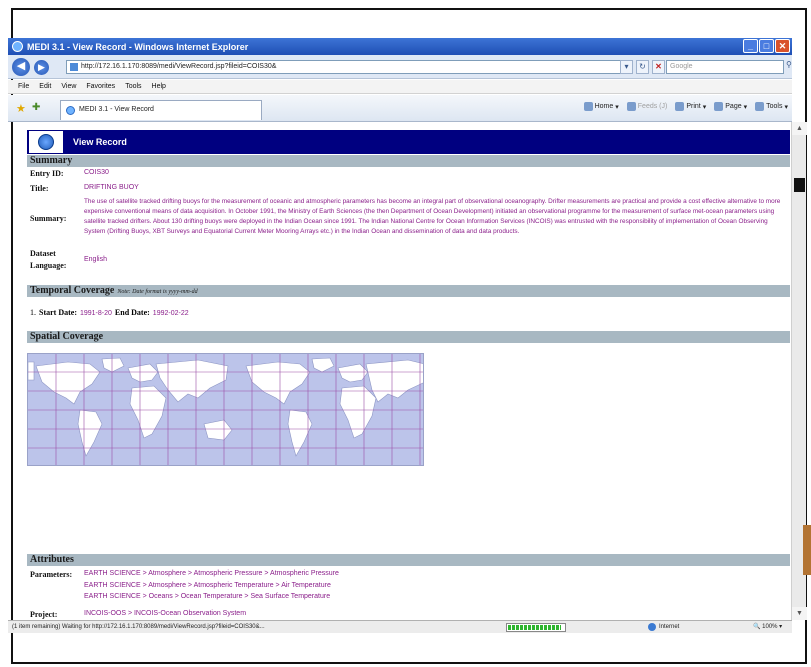 This screenshot has height=667, width=811. What do you see at coordinates (48, 218) in the screenshot?
I see `summary-label: Summary:` at bounding box center [48, 218].